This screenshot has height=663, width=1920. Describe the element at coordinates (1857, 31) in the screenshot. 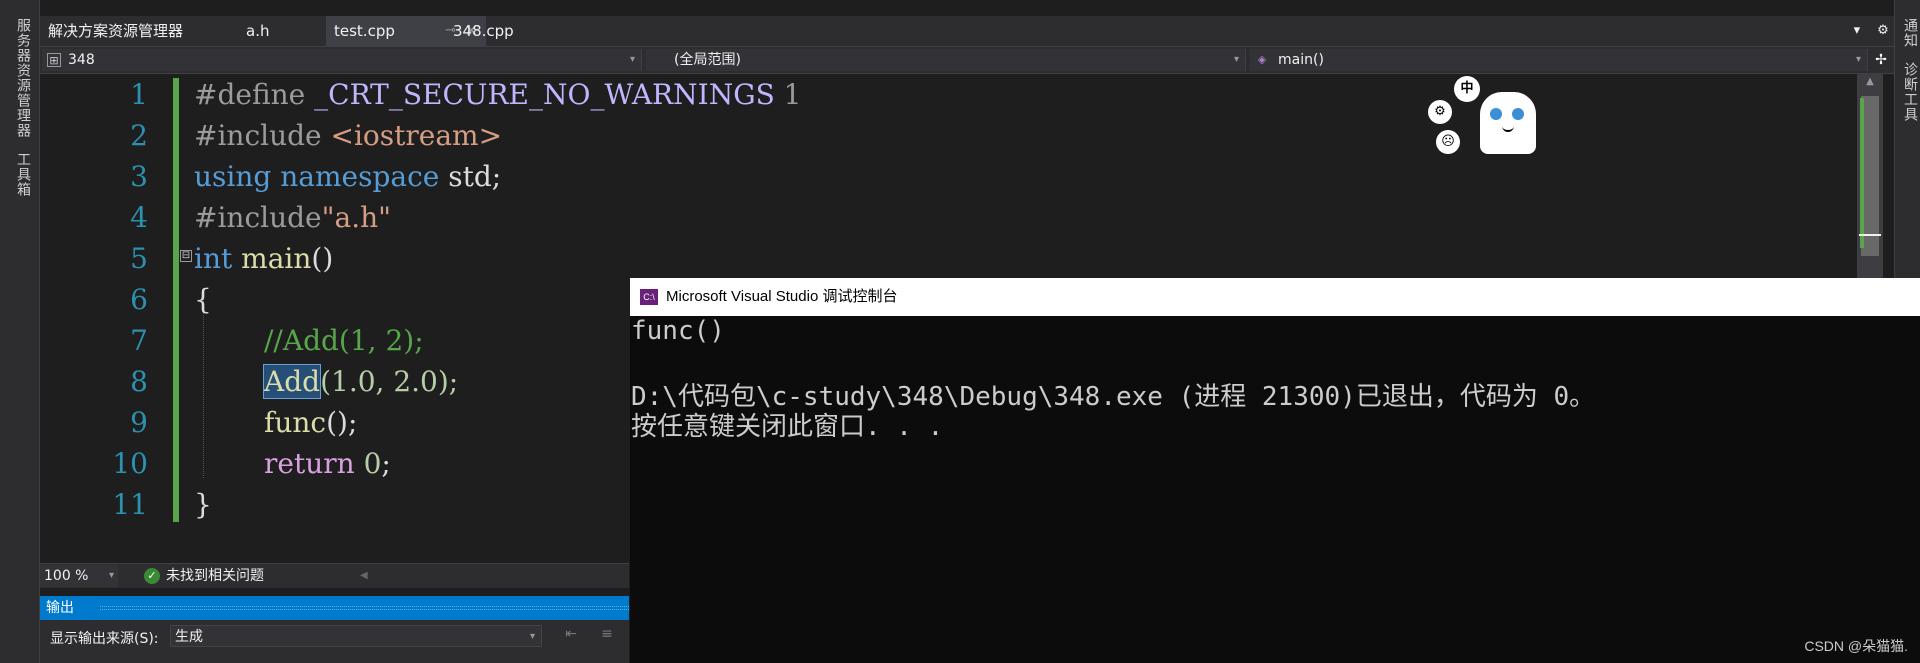

I see `tab-list-dropdown-icon: ▾` at that location.